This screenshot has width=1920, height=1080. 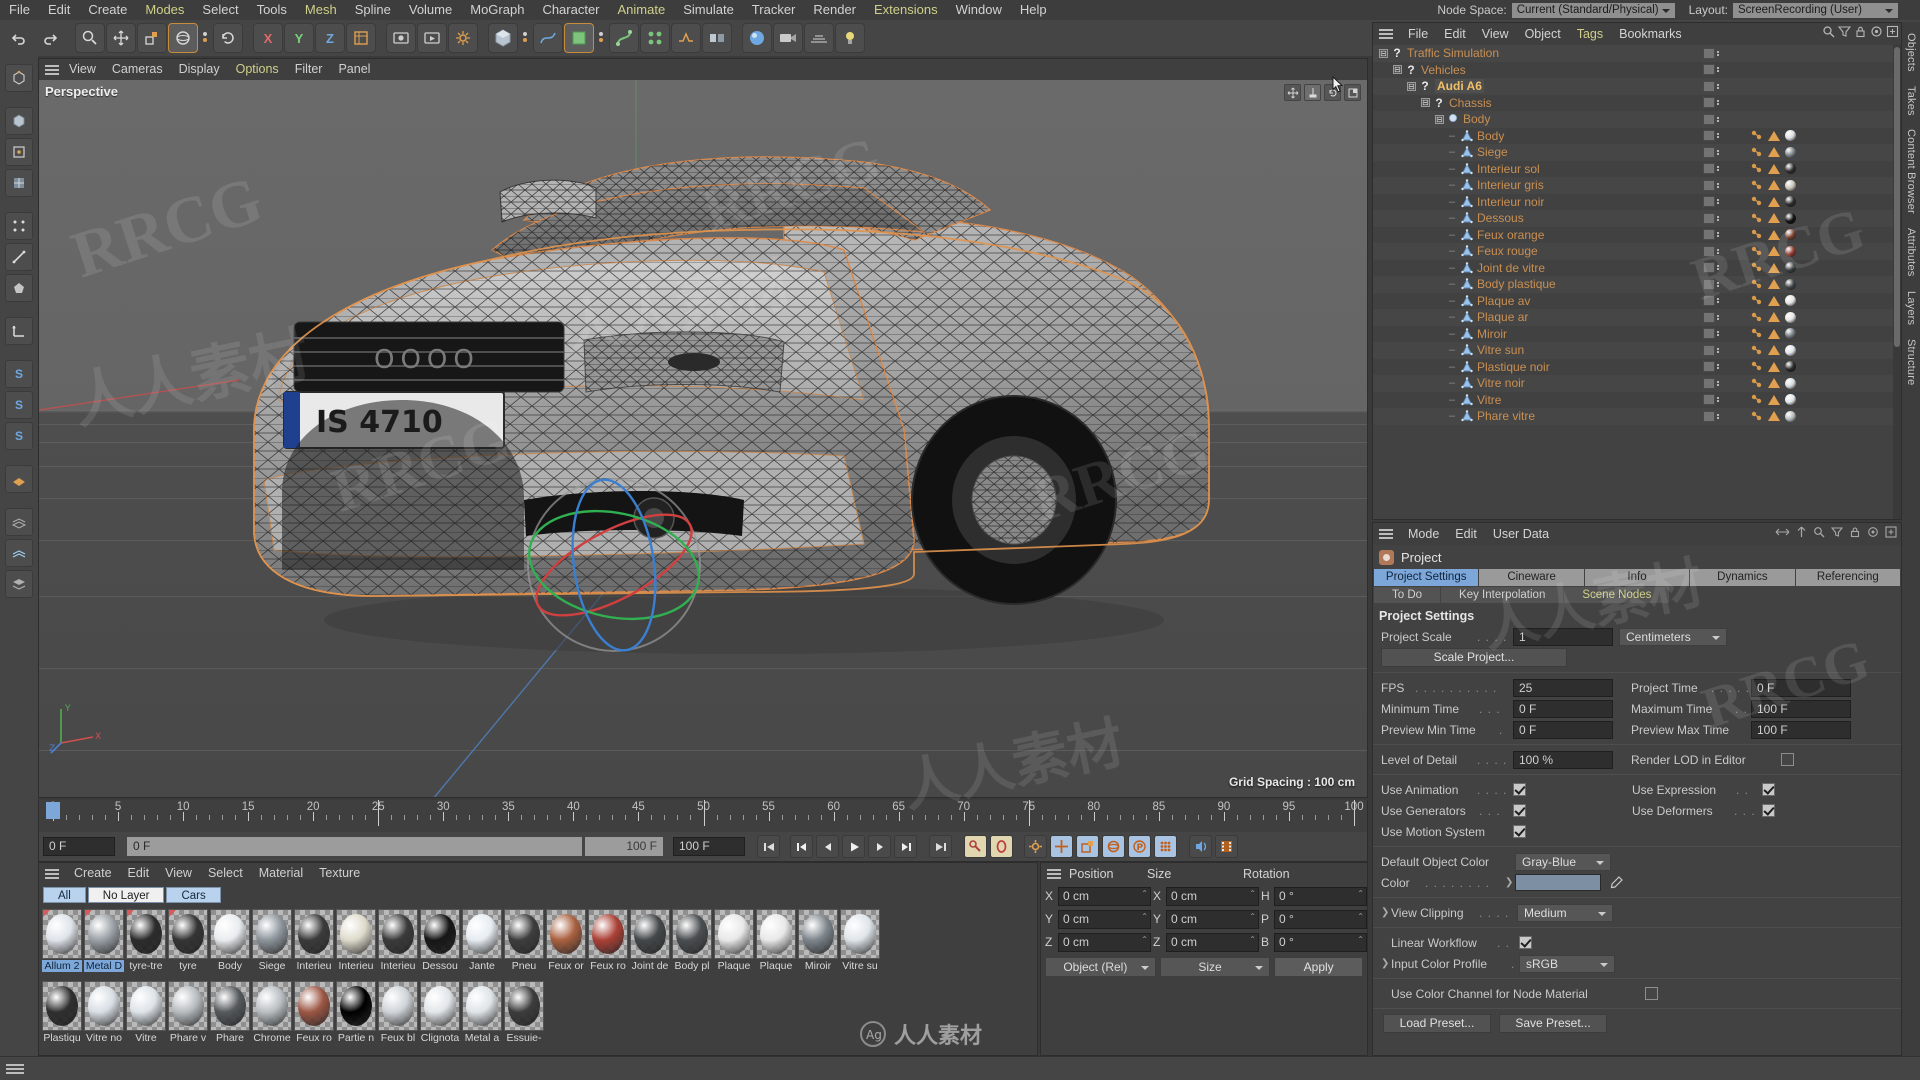 What do you see at coordinates (482, 1016) in the screenshot?
I see `material-swatch: Metal a` at bounding box center [482, 1016].